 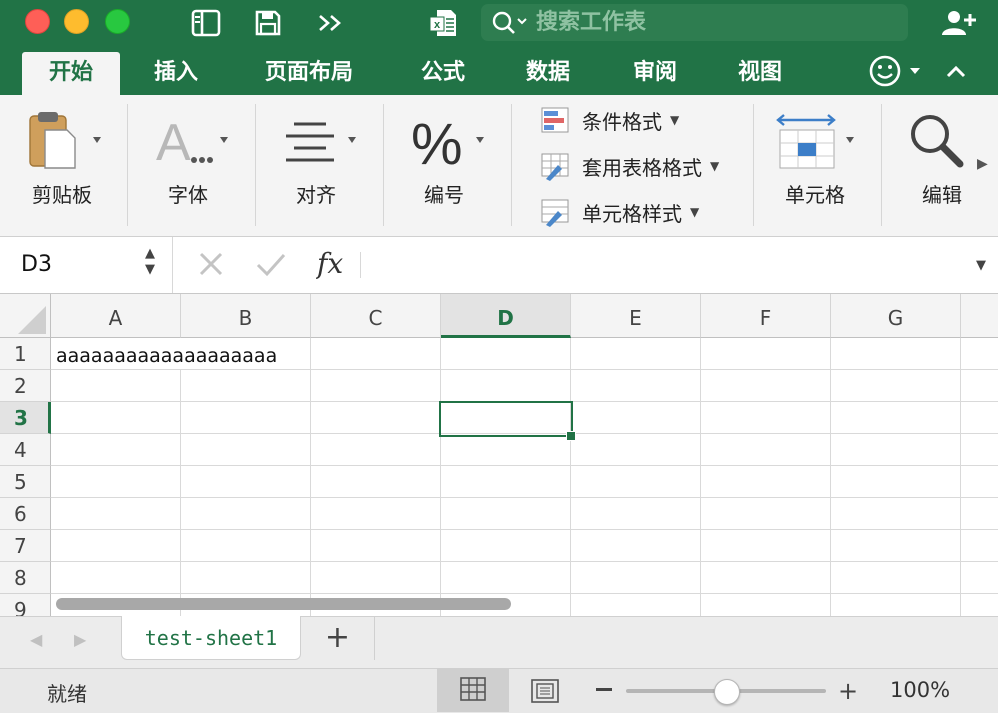 What do you see at coordinates (25, 514) in the screenshot?
I see `row-header-6: 6` at bounding box center [25, 514].